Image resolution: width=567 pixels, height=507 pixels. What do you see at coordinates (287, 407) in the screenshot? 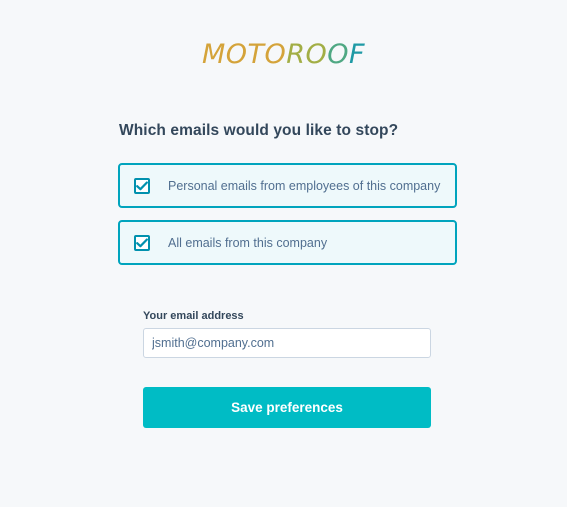
I see `save-preferences-button: Save preferences` at bounding box center [287, 407].